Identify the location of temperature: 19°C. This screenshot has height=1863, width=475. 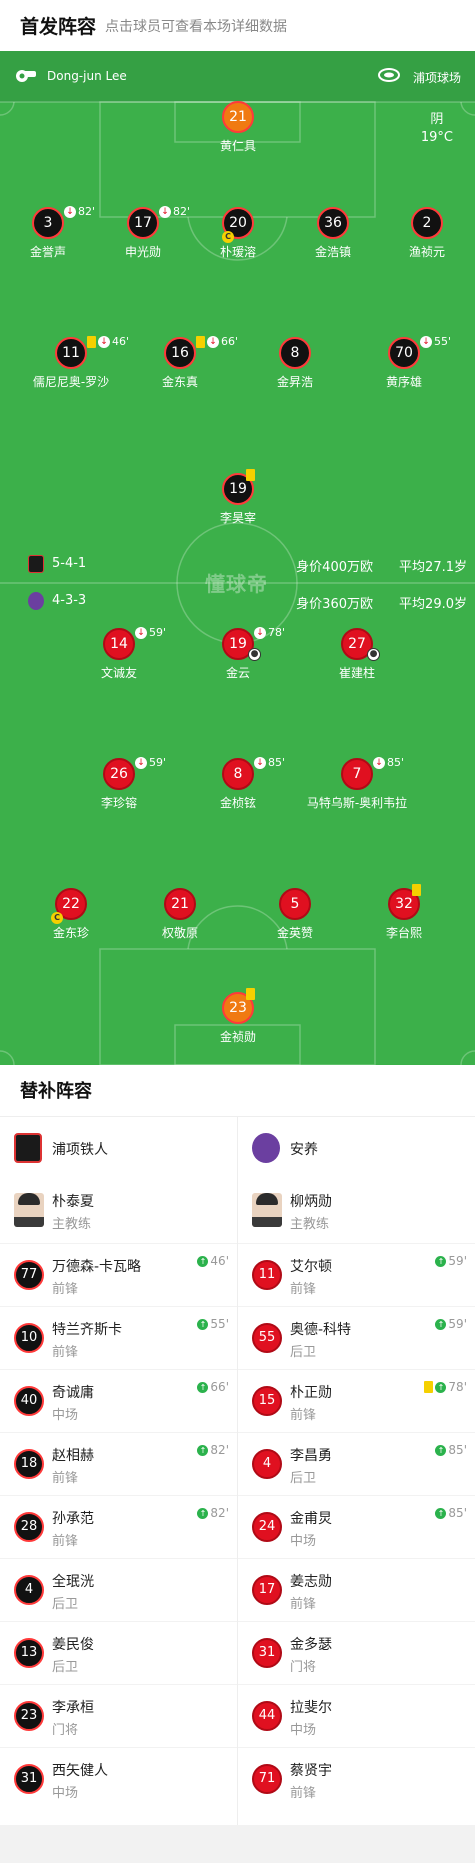
(436, 137).